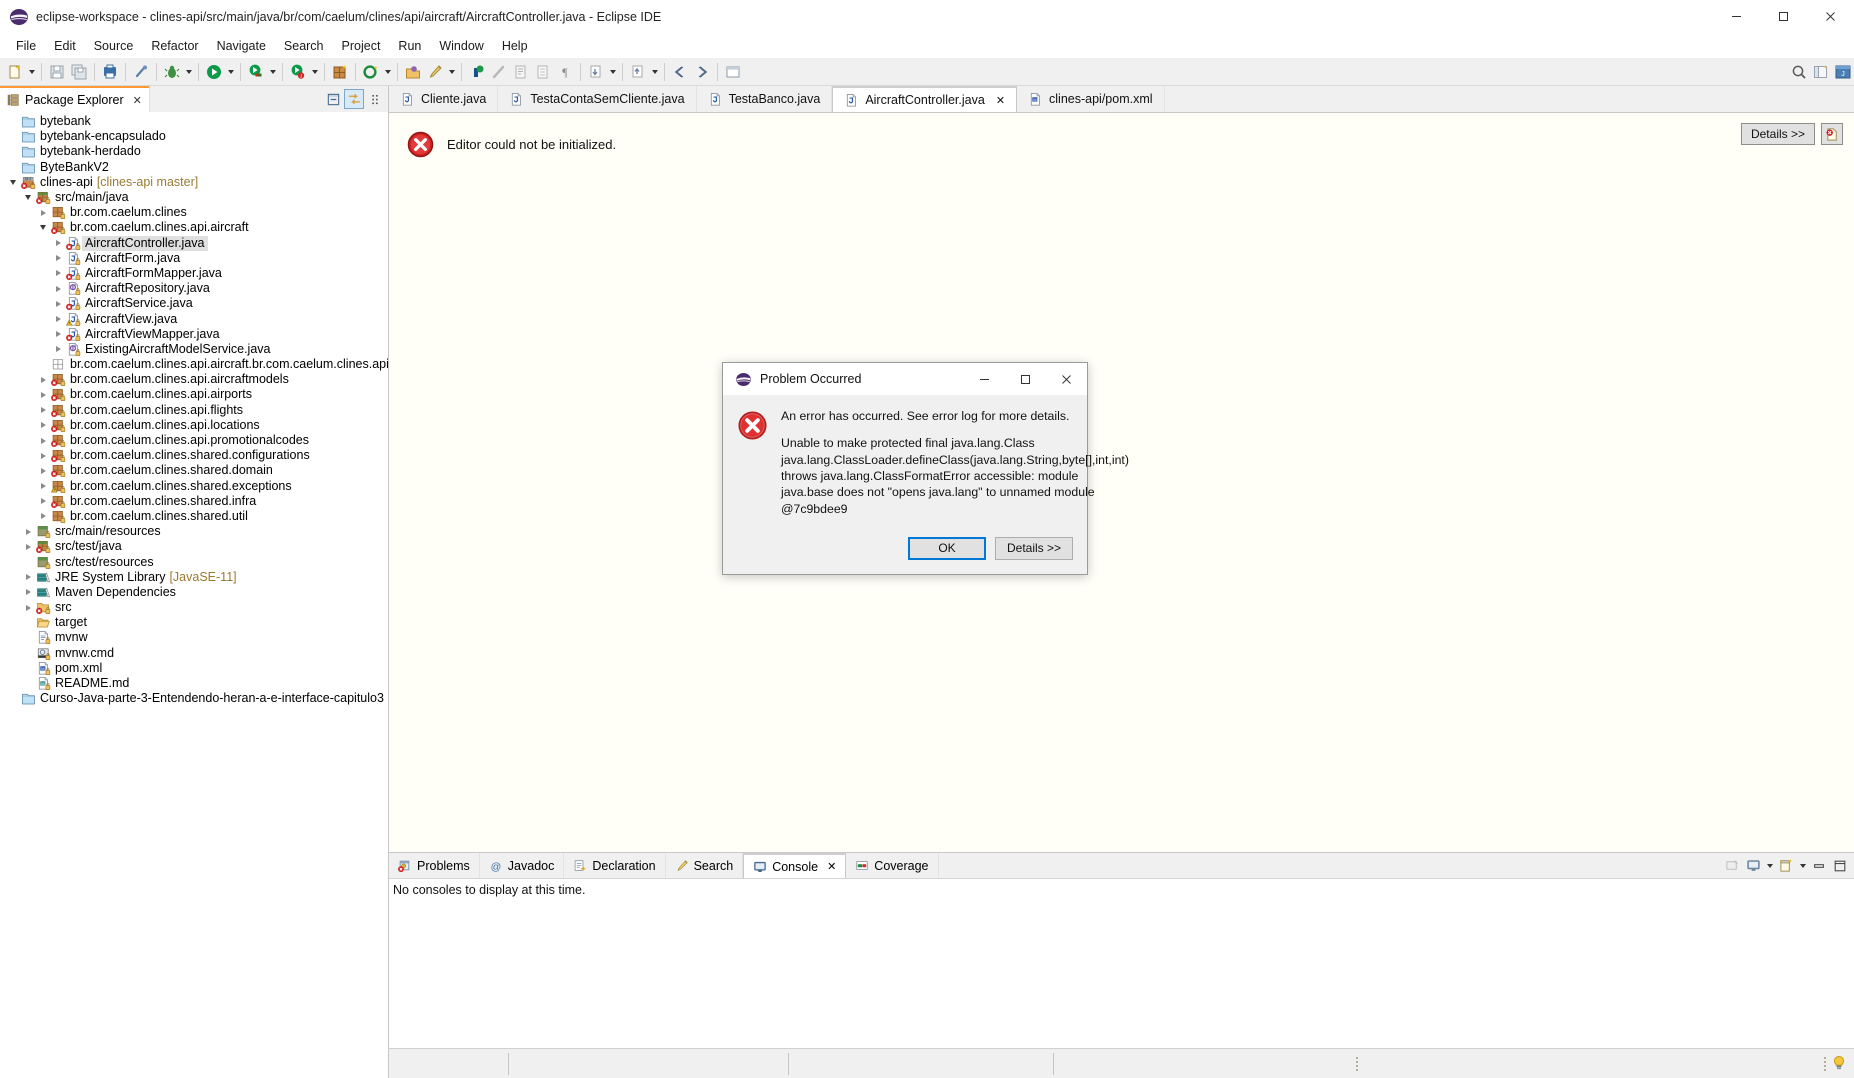  I want to click on tree-item: M J clines-api [clines-api master], so click(194, 182).